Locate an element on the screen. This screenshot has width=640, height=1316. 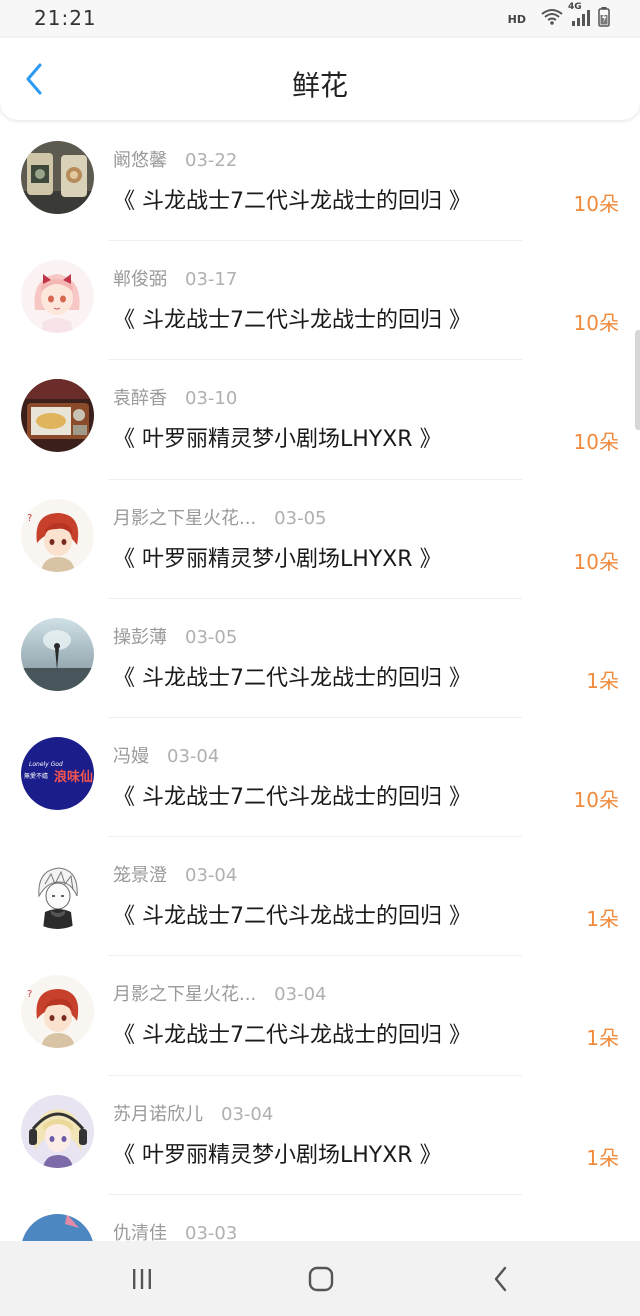
list-item: ? 月影之下星火花... 03-05 《 叶罗丽精灵梦小剧场LHYXR 》 10朵 is located at coordinates (320, 539).